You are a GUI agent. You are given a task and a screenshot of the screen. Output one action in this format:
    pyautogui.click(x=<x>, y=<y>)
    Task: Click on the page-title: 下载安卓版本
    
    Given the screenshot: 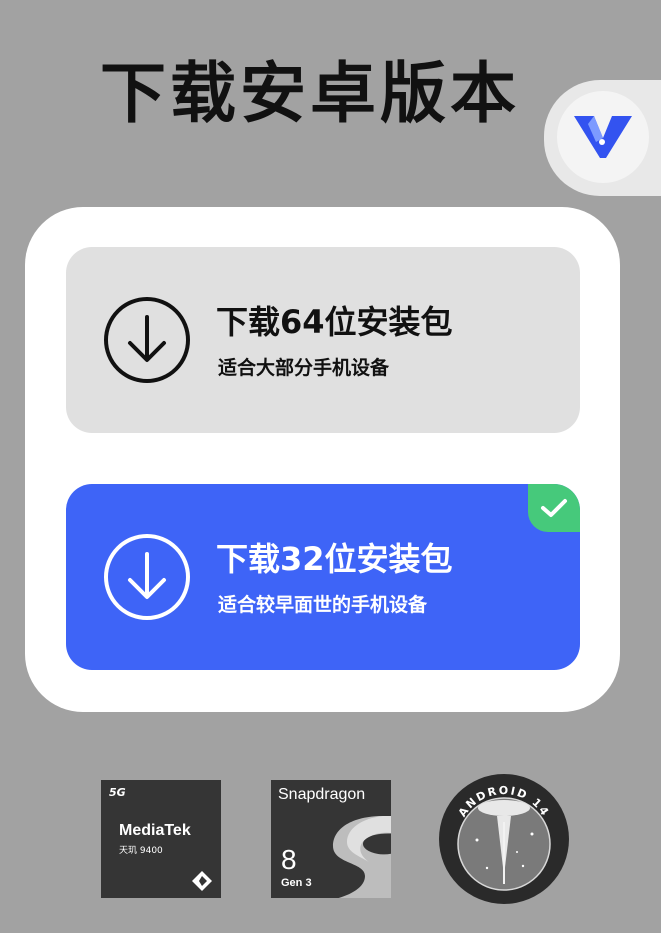 What is the action you would take?
    pyautogui.click(x=310, y=93)
    